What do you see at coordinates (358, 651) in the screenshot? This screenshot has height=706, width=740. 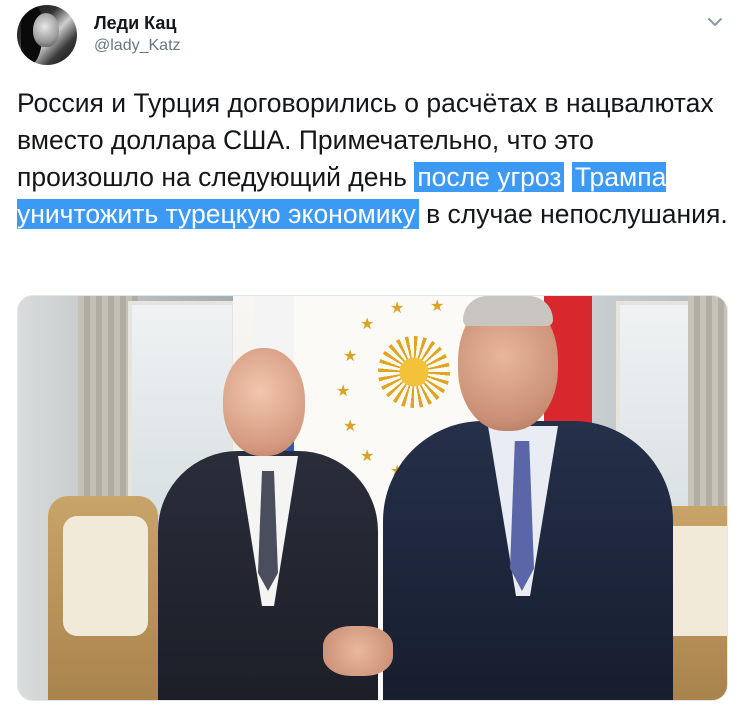 I see `photo-handshake` at bounding box center [358, 651].